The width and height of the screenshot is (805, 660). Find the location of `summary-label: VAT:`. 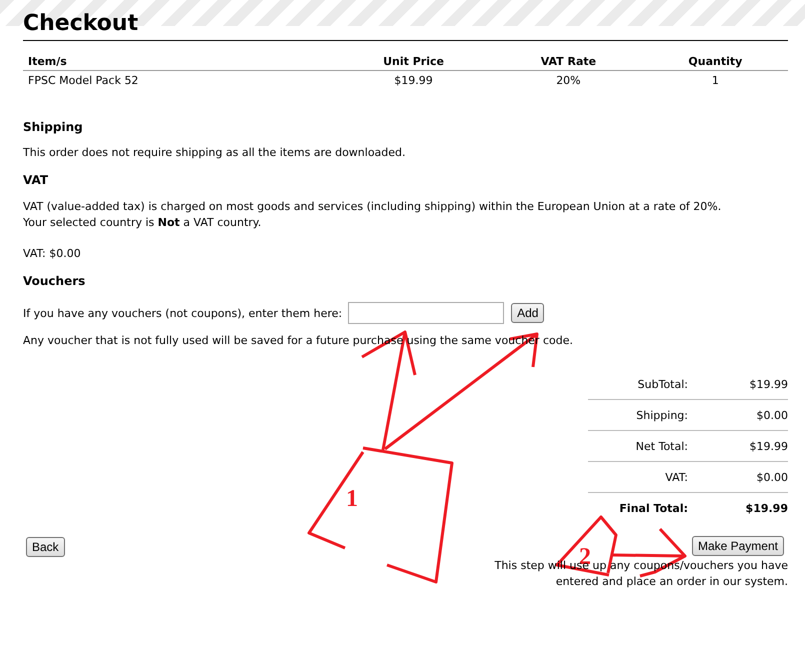

summary-label: VAT: is located at coordinates (676, 477).